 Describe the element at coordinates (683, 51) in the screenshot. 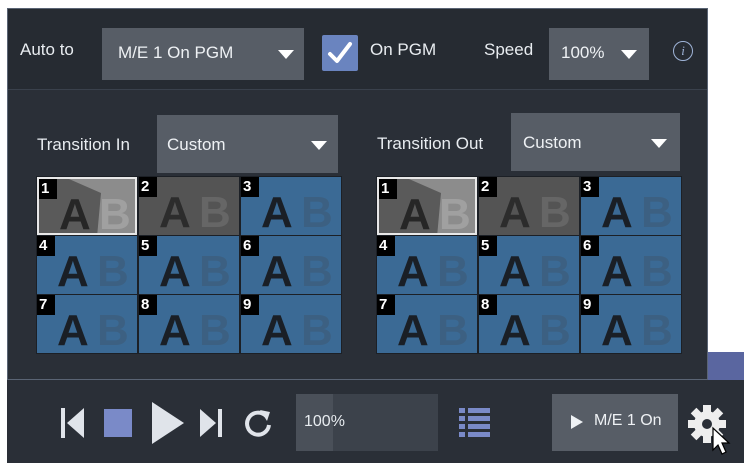

I see `info-icon: i` at that location.